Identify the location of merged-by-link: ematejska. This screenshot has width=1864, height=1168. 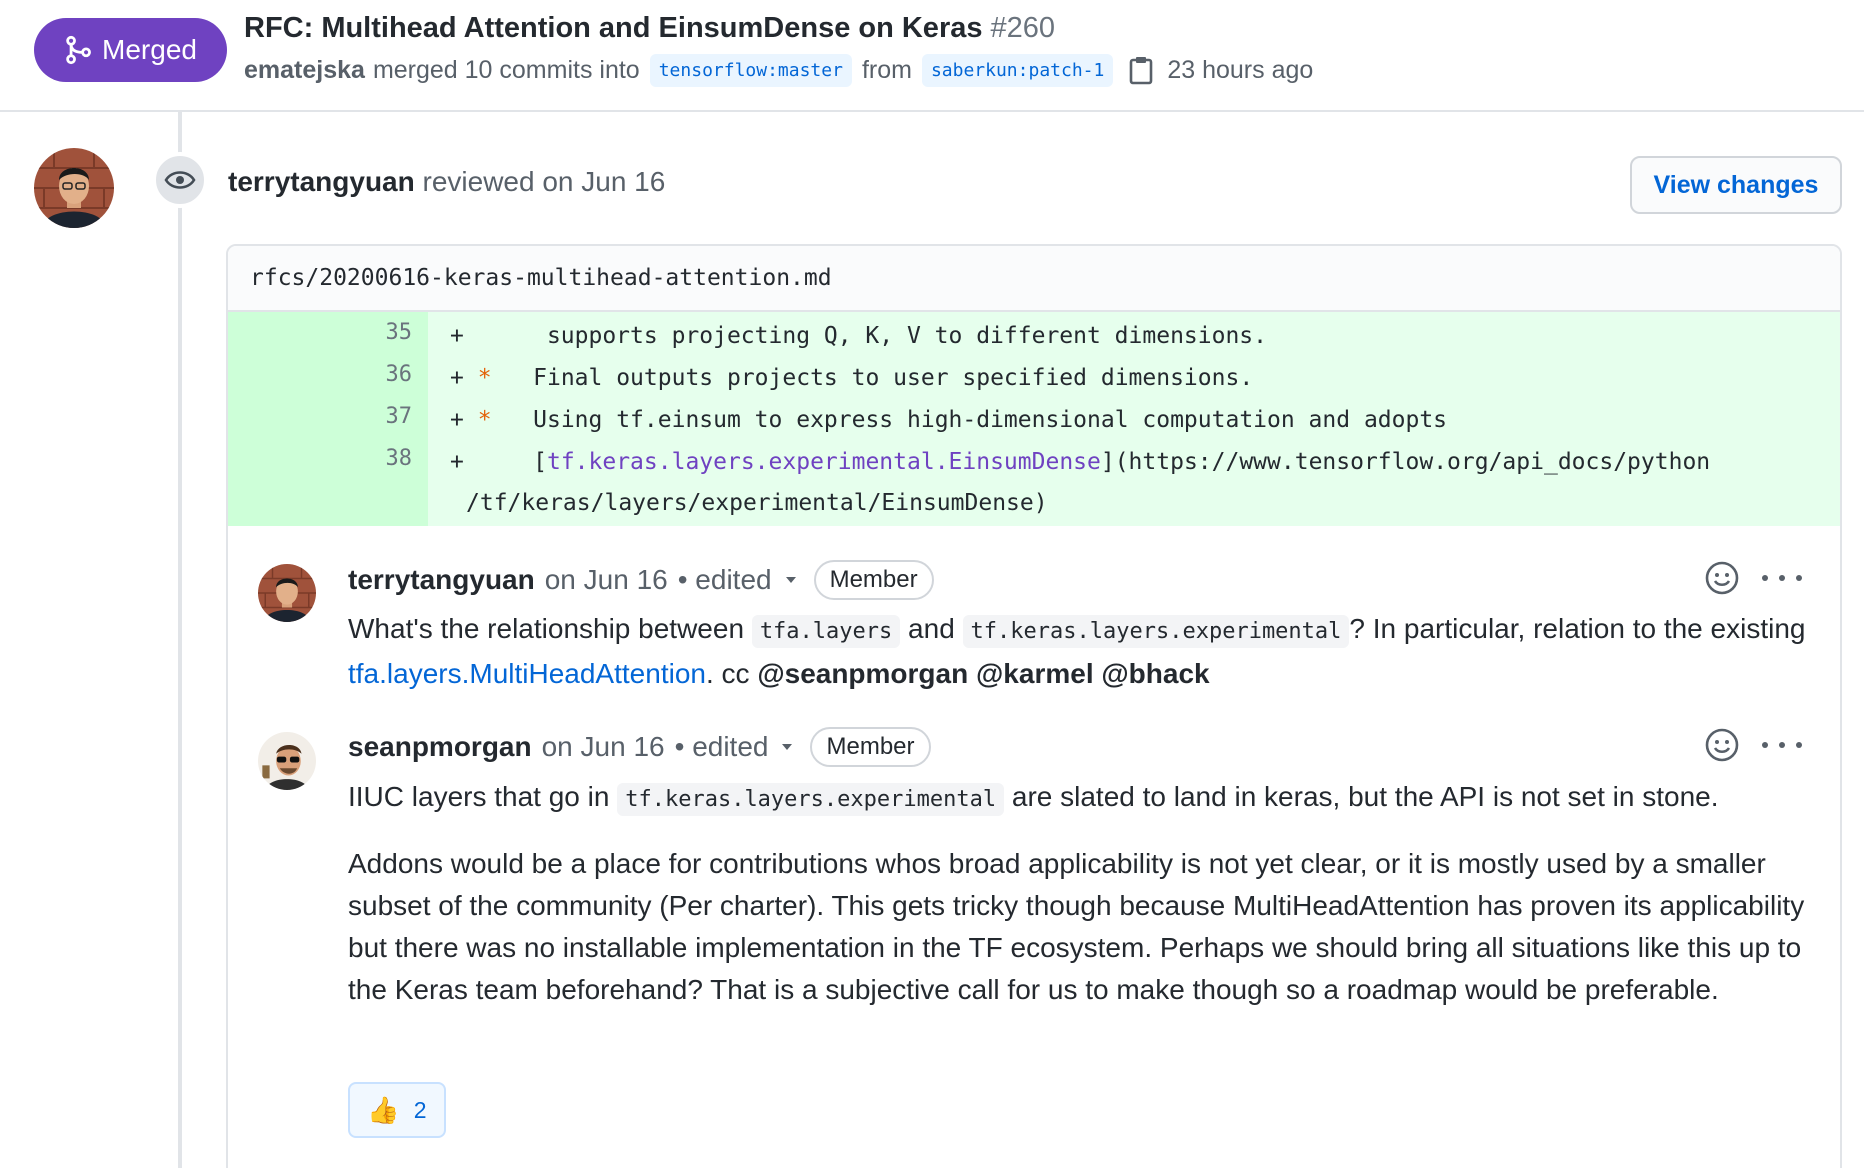
(304, 70).